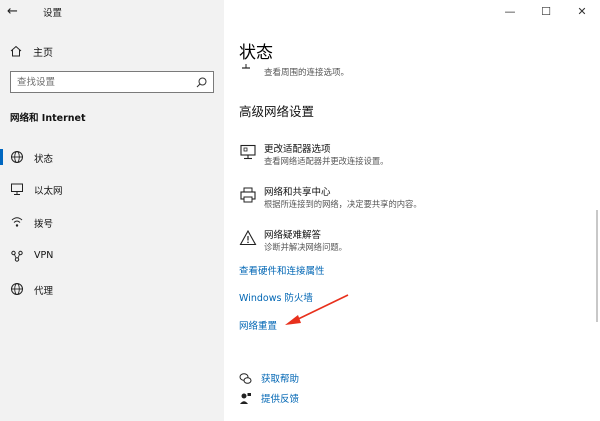 The width and height of the screenshot is (600, 421). I want to click on option-title: 网络疑难解答, so click(293, 235).